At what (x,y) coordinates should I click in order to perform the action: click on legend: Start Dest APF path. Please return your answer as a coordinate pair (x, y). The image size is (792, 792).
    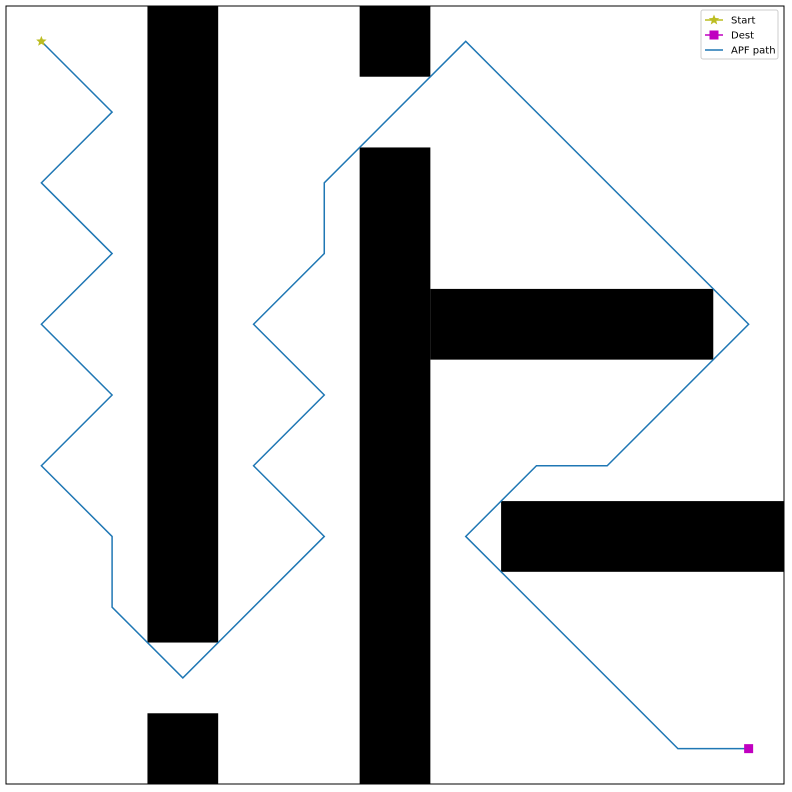
    Looking at the image, I should click on (739, 34).